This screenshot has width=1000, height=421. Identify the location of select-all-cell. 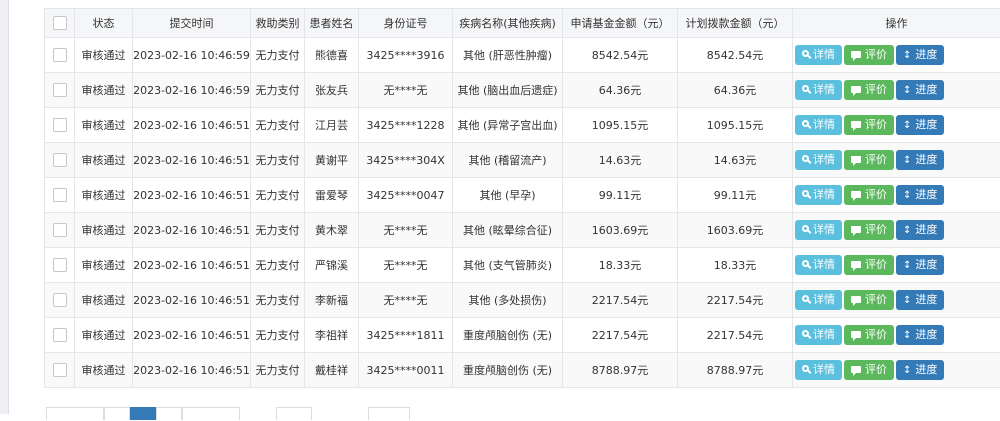
(60, 23).